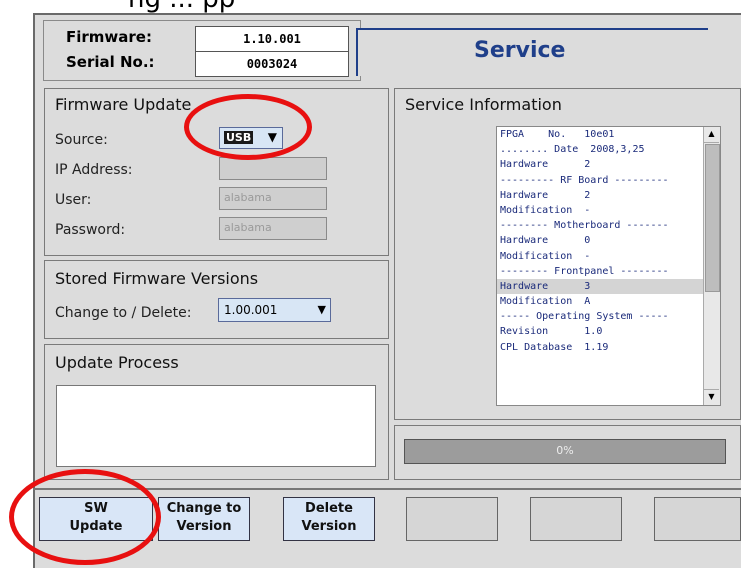  Describe the element at coordinates (321, 309) in the screenshot. I see `chevron-down-icon: ▼` at that location.